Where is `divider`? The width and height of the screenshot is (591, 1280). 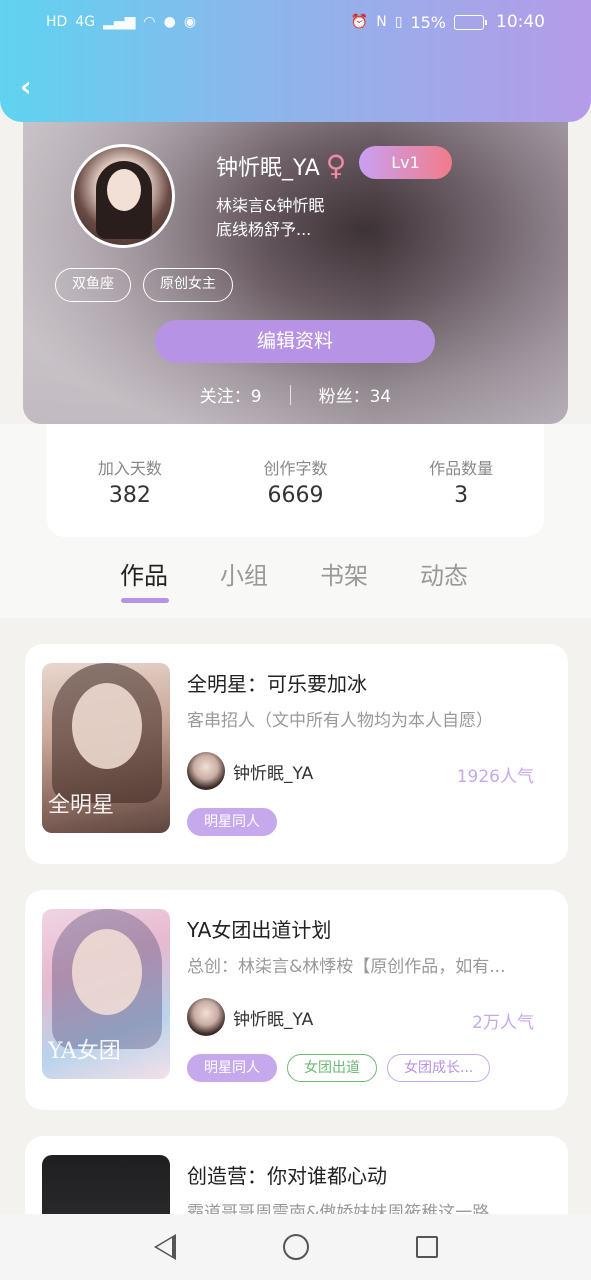
divider is located at coordinates (290, 394).